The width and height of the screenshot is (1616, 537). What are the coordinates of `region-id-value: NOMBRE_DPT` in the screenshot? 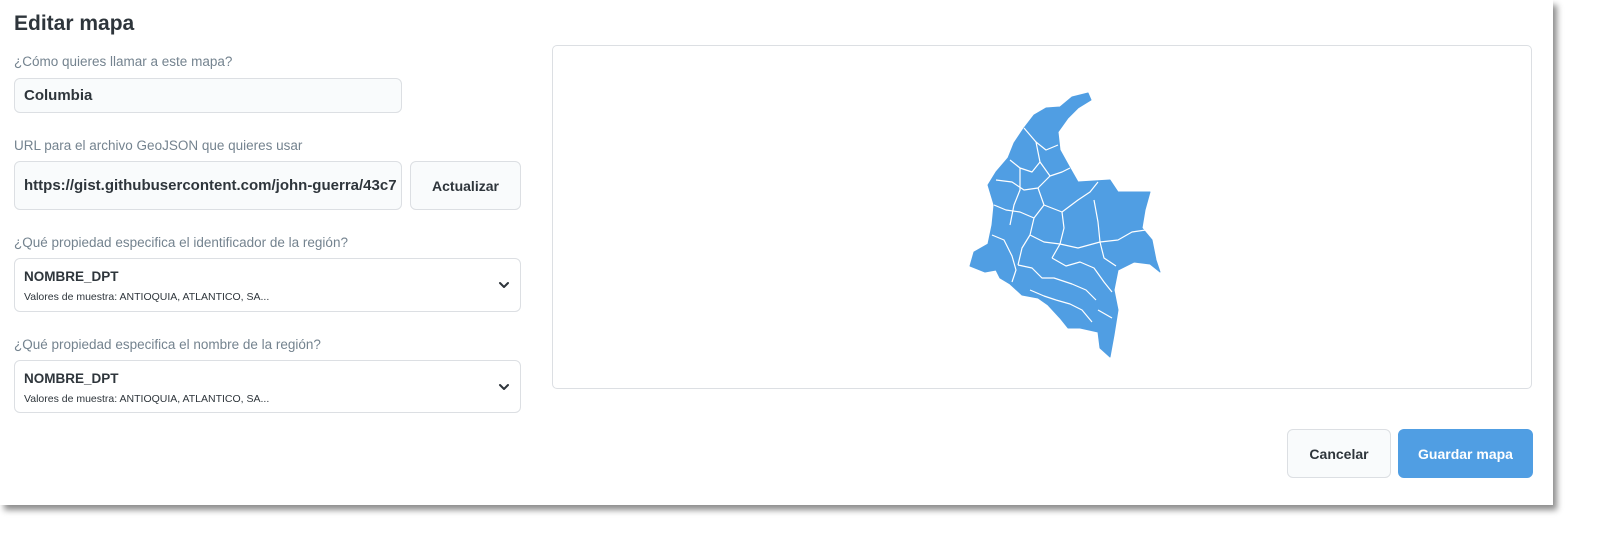 It's located at (71, 276).